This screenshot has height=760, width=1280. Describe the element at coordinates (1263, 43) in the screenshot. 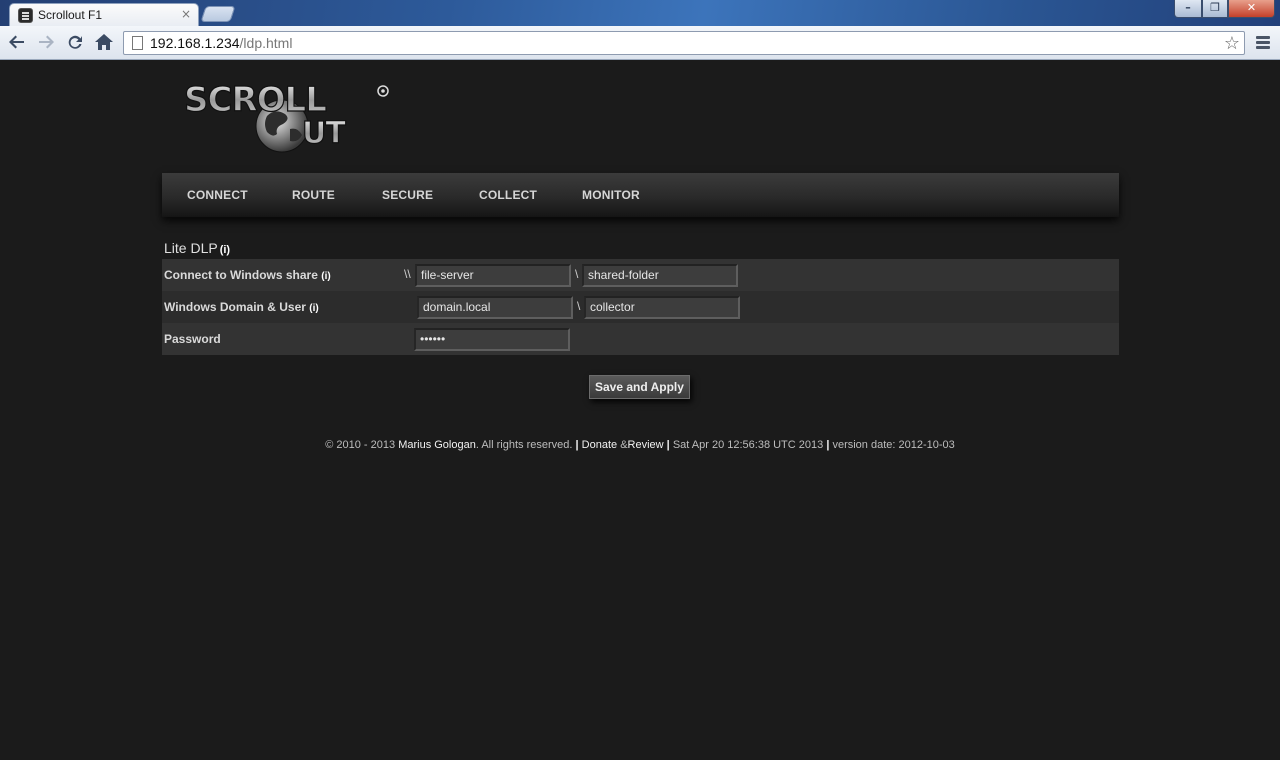

I see `browser-menu-icon` at that location.